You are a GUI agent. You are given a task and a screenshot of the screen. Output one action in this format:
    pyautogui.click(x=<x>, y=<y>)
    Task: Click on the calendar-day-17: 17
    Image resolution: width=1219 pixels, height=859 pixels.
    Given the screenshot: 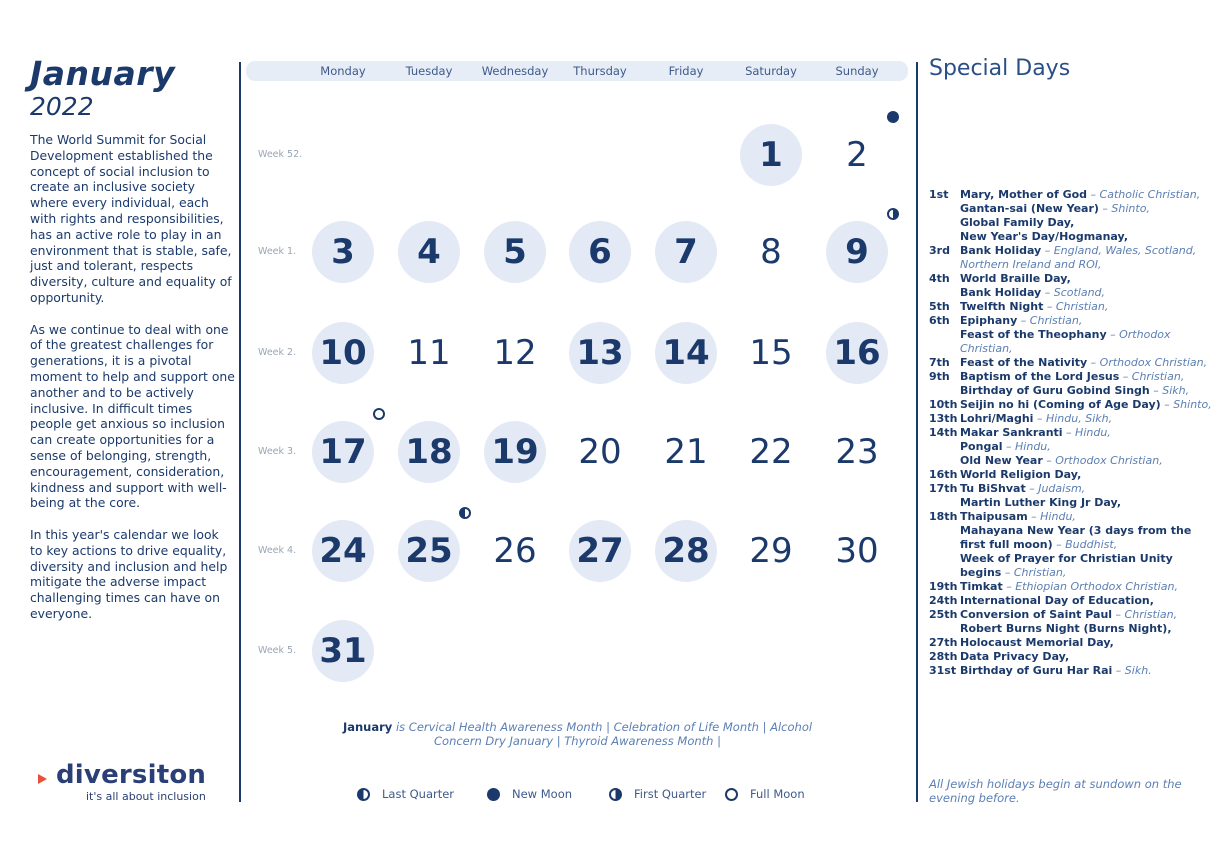 What is the action you would take?
    pyautogui.click(x=343, y=452)
    